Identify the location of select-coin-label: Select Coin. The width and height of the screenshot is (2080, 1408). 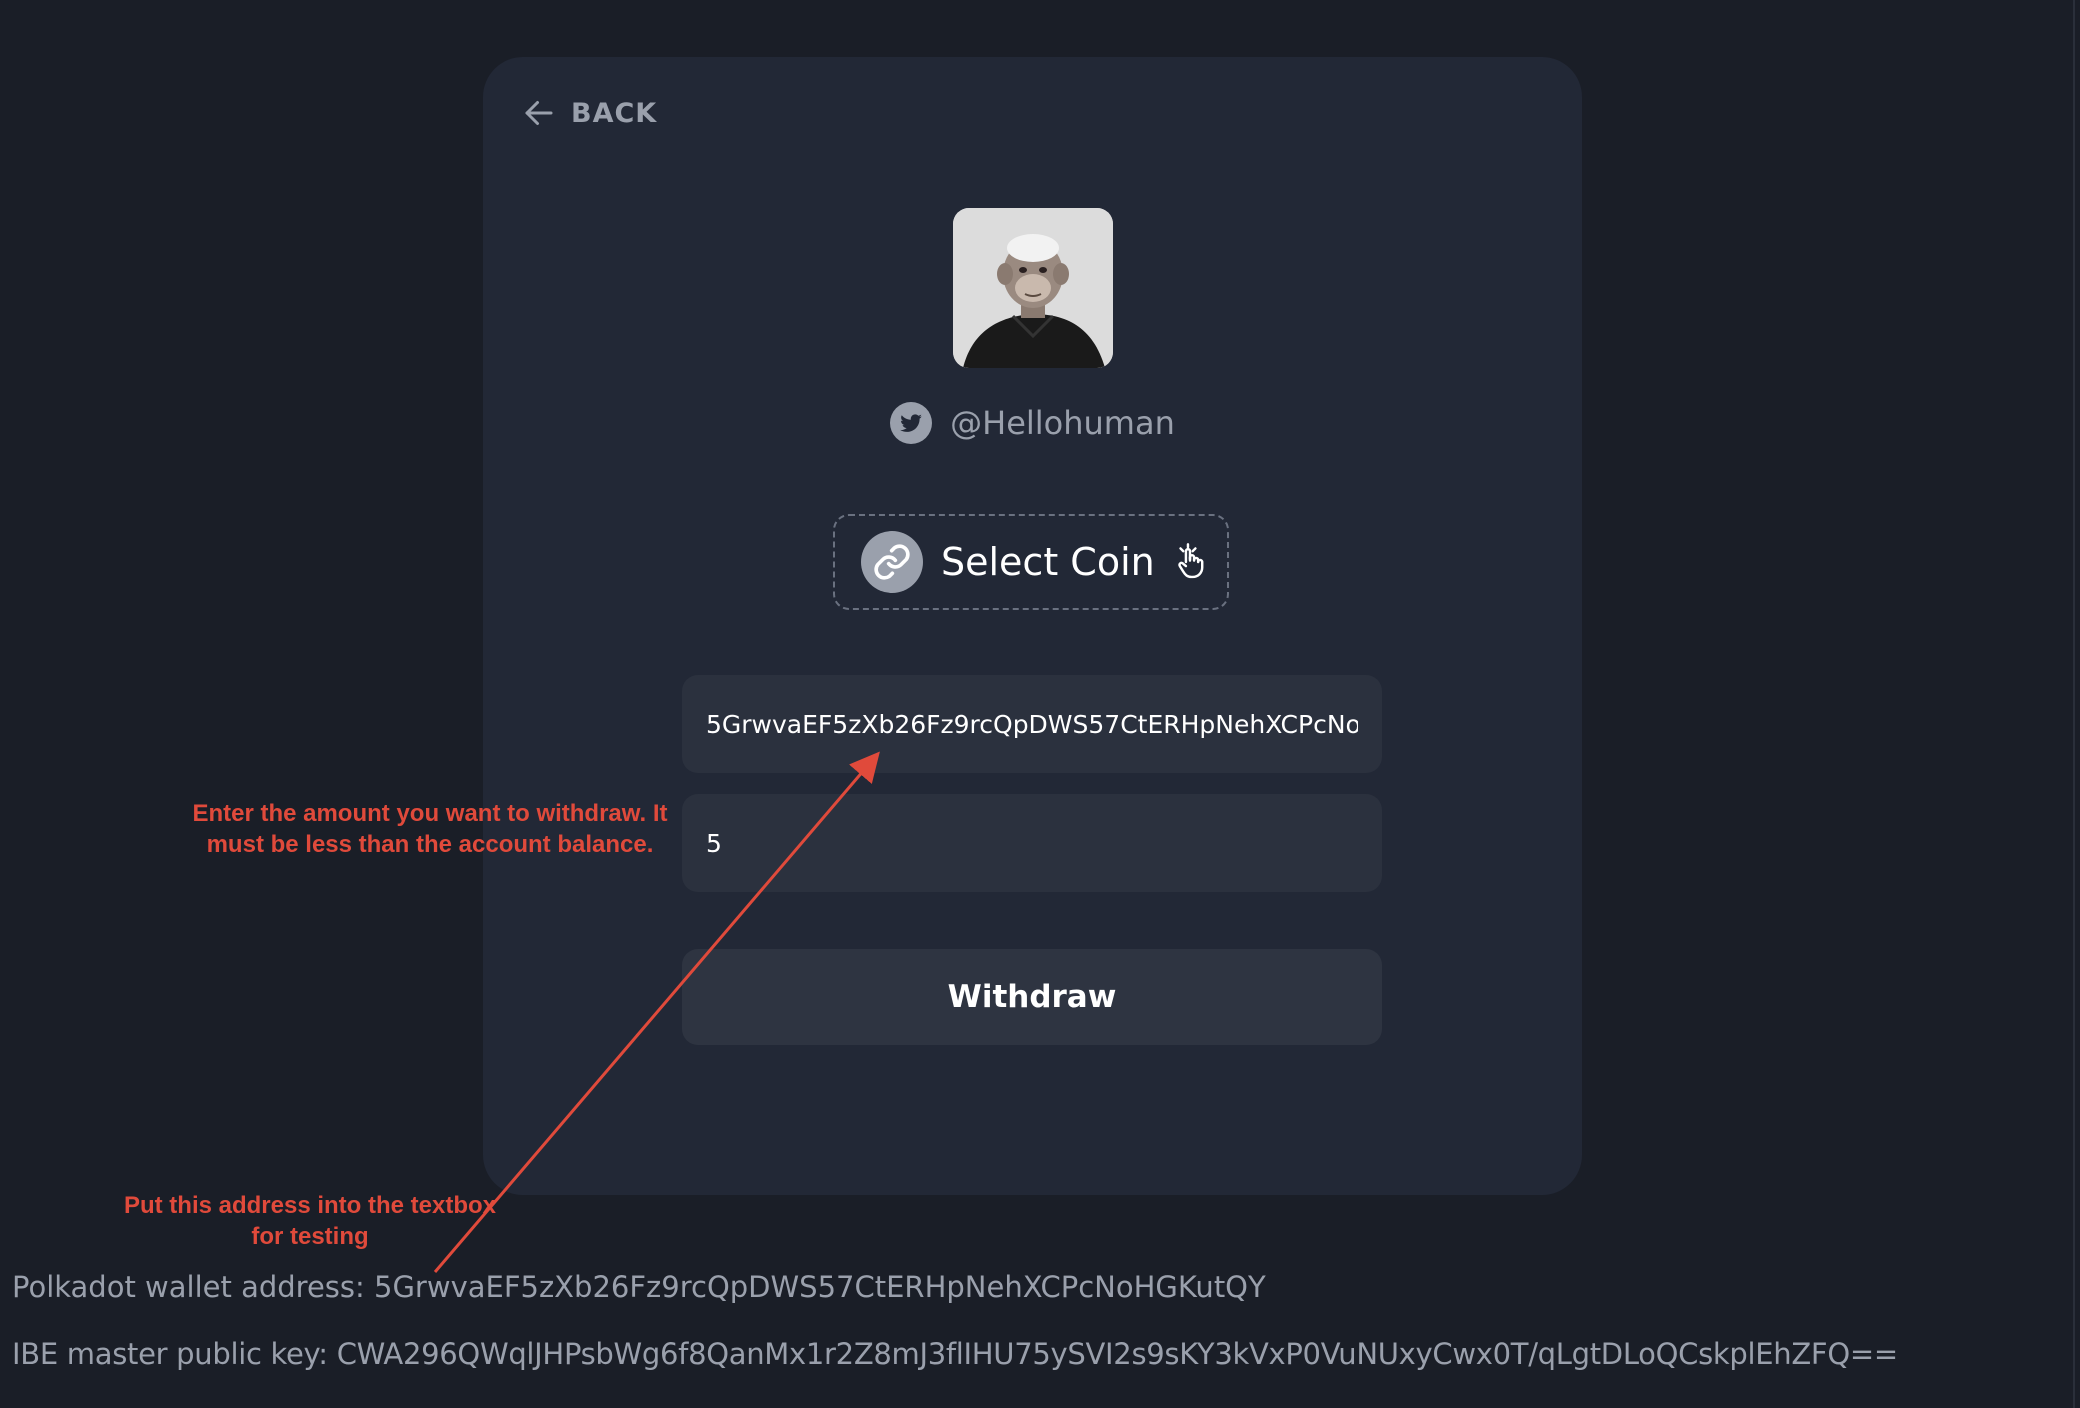
(1048, 562).